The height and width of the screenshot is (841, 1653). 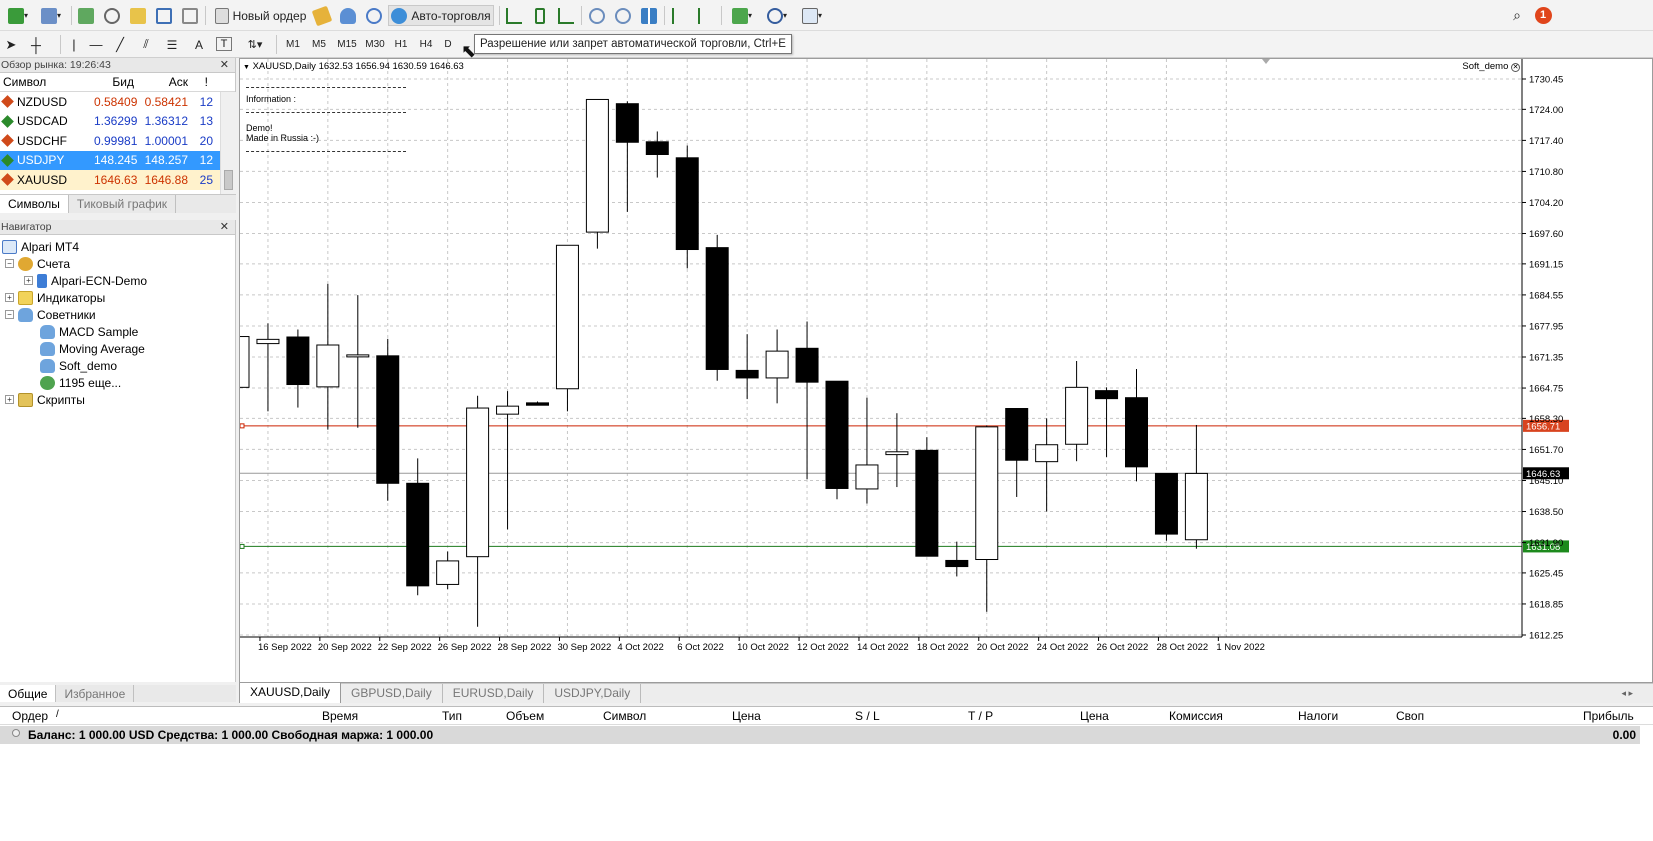 I want to click on cursor-tool: ➤, so click(x=11, y=44).